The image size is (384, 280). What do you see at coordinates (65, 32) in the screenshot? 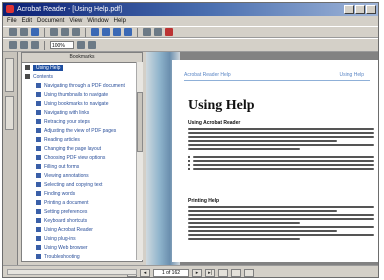
I see `zoom-tool-icon` at bounding box center [65, 32].